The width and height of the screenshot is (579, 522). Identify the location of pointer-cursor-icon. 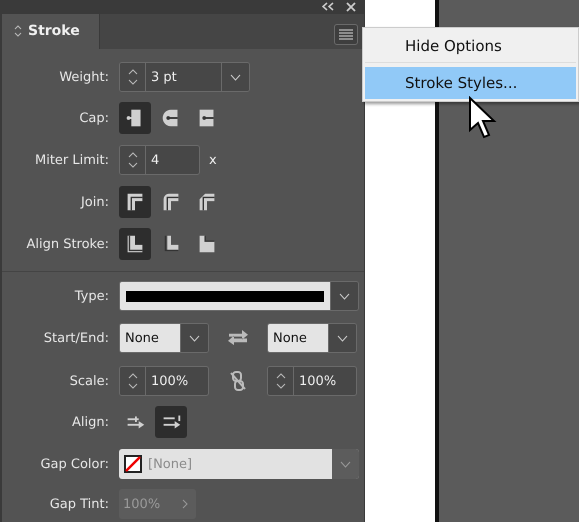
(483, 118).